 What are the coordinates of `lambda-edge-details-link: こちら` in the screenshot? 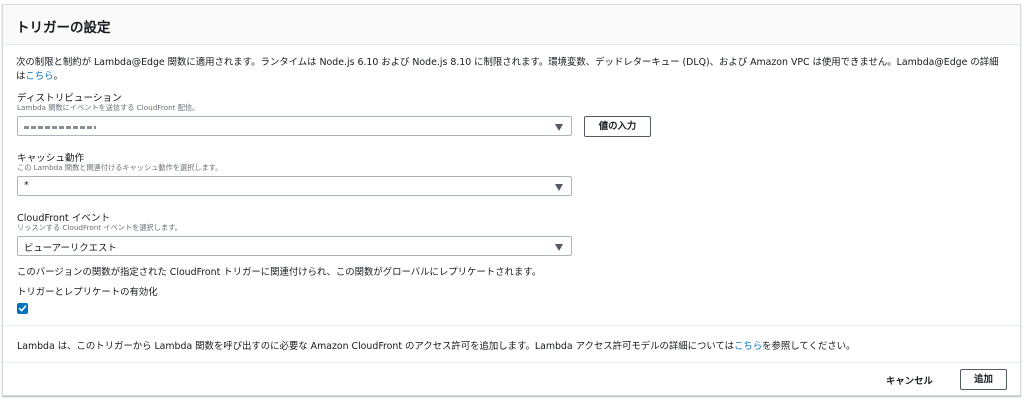 It's located at (39, 76).